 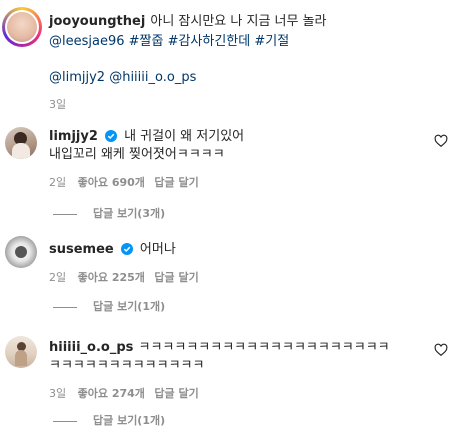 What do you see at coordinates (111, 277) in the screenshot?
I see `comment-likes: 좋아요 225개` at bounding box center [111, 277].